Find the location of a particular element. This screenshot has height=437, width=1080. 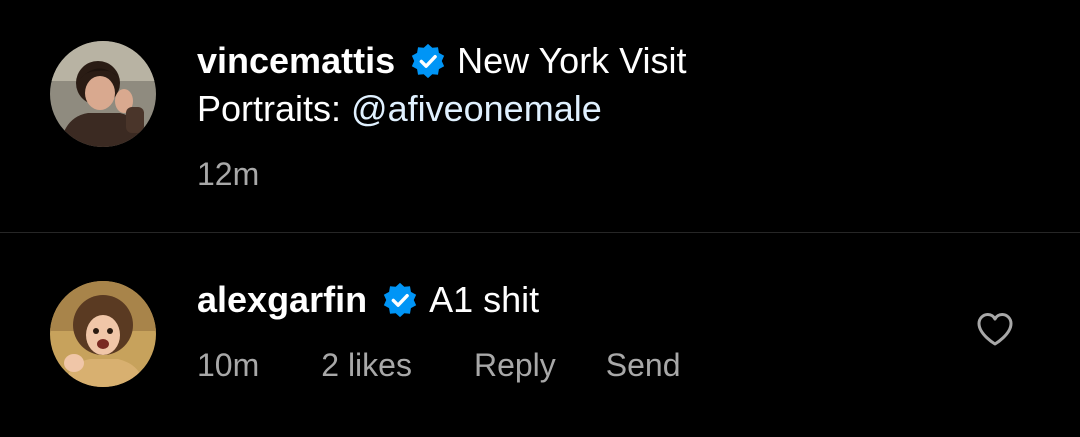

comment-meta: 10m 2 likes Reply Send is located at coordinates (439, 365).